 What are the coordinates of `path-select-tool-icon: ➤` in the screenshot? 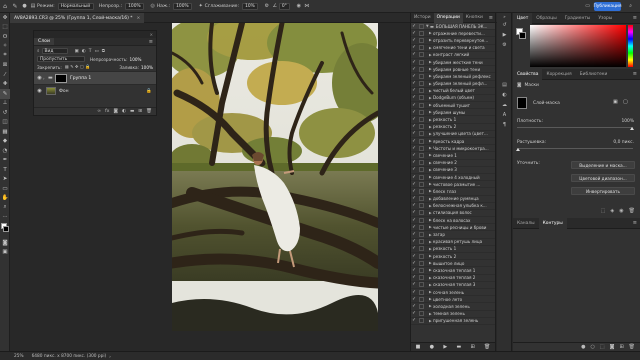 It's located at (5, 180).